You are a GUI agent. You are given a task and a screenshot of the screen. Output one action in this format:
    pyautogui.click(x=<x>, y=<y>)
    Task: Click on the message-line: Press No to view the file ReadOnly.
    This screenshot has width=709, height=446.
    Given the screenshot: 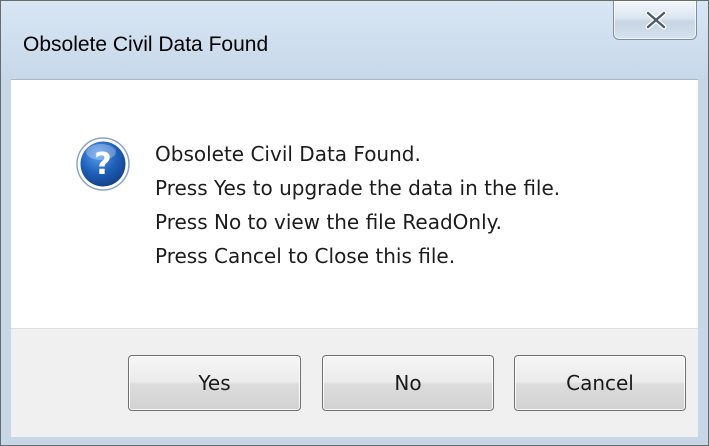 What is the action you would take?
    pyautogui.click(x=328, y=222)
    